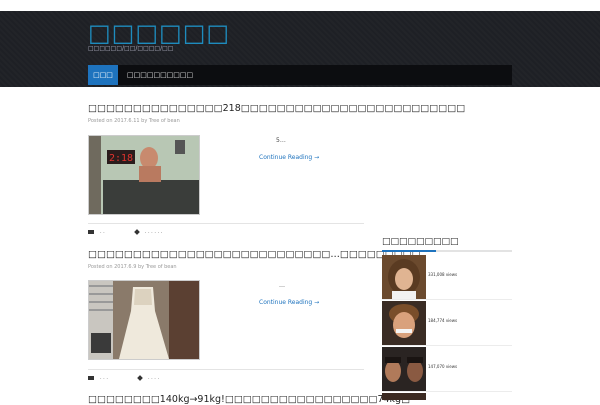 This screenshot has width=600, height=405. What do you see at coordinates (300, 5) in the screenshot?
I see `top-strip` at bounding box center [300, 5].